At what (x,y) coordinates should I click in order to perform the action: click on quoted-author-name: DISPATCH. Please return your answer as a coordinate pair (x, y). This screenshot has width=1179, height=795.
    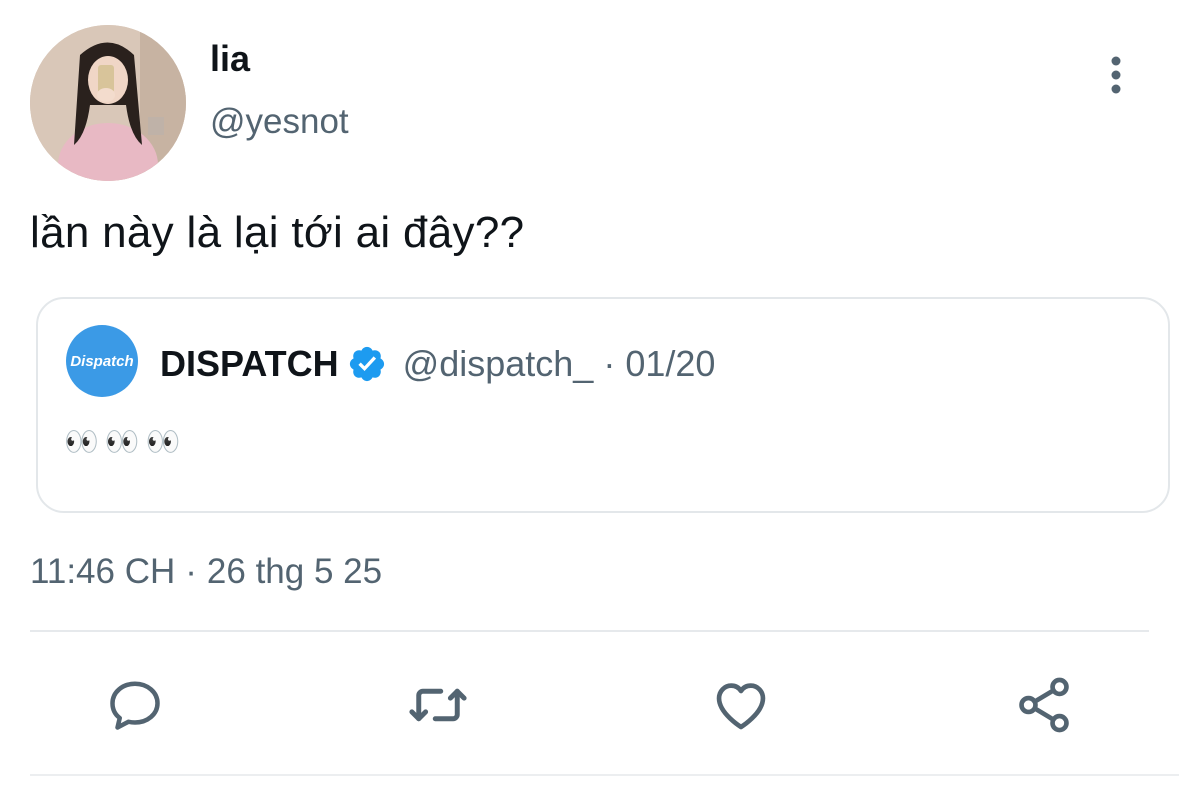
    Looking at the image, I should click on (249, 363).